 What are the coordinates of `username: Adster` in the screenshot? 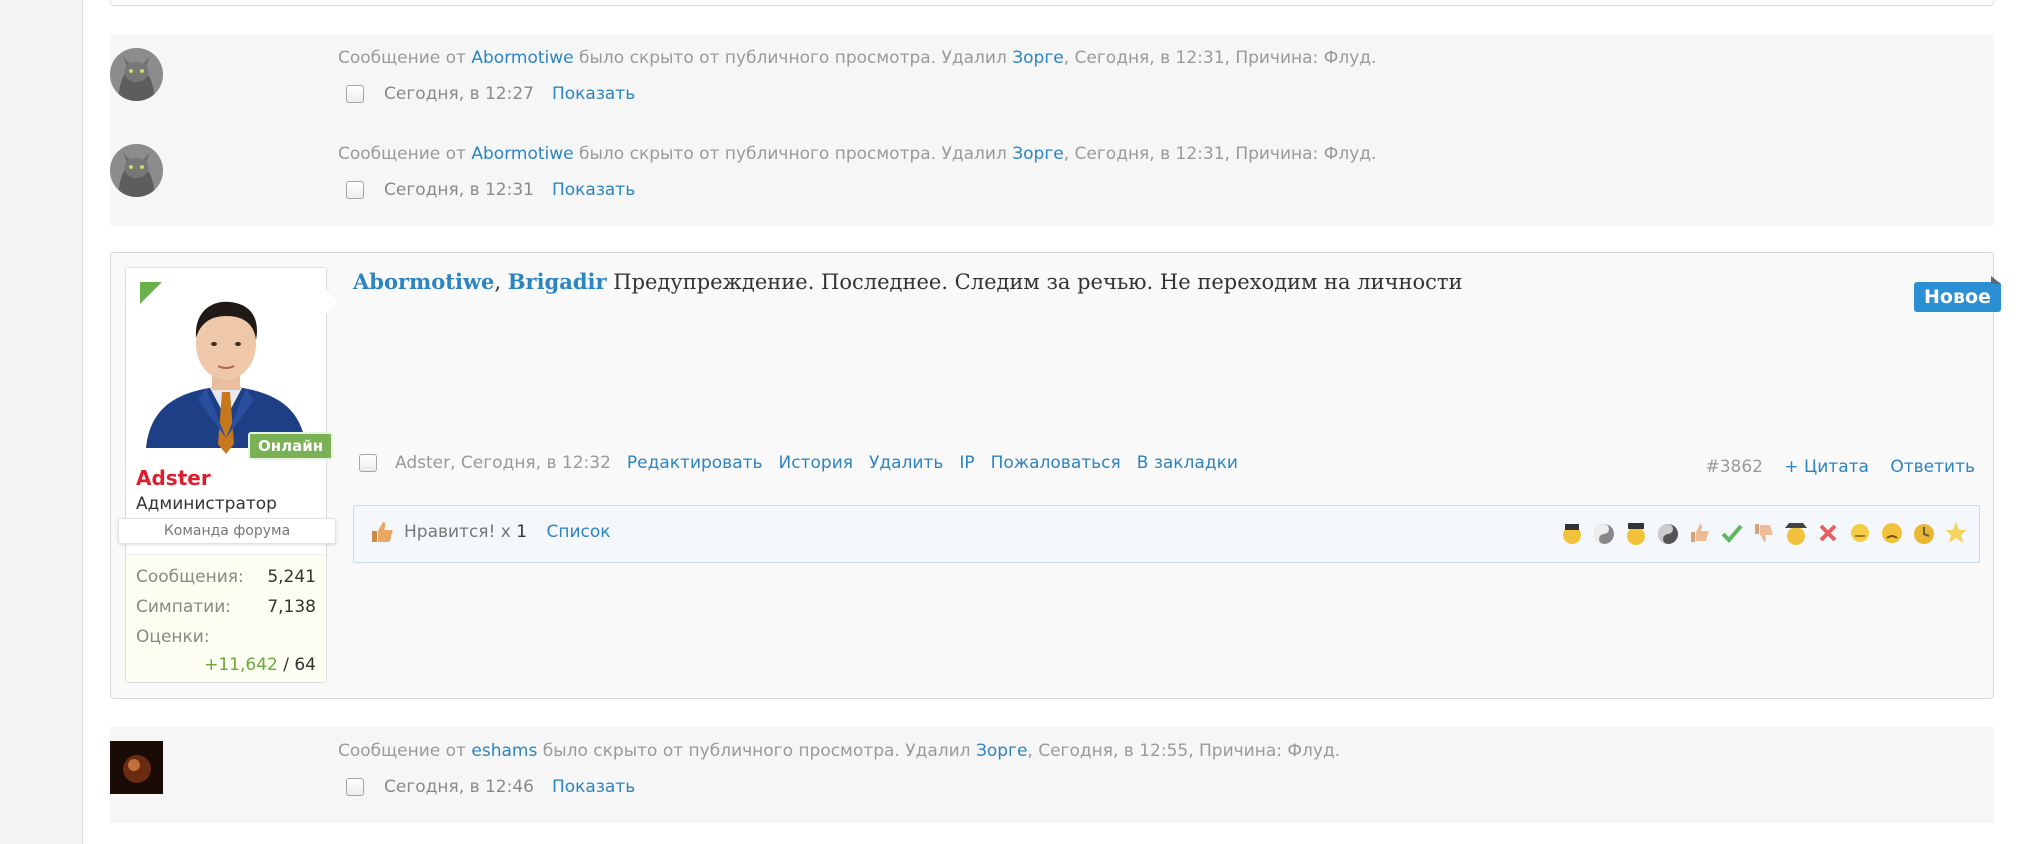 It's located at (173, 478).